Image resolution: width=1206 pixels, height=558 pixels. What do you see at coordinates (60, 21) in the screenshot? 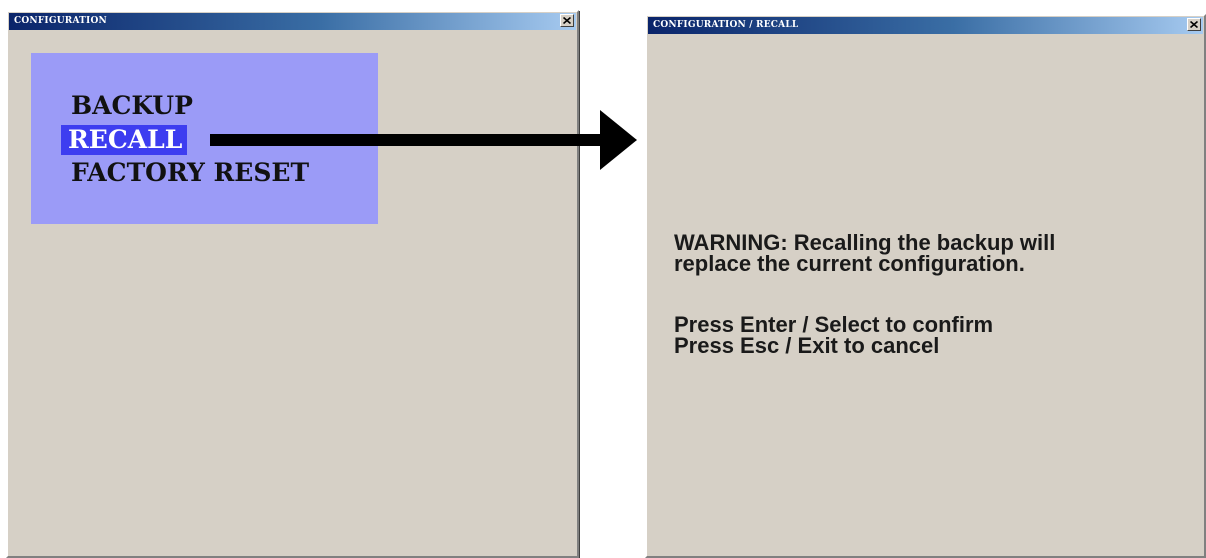
I see `window-title: CONFIGURATION` at bounding box center [60, 21].